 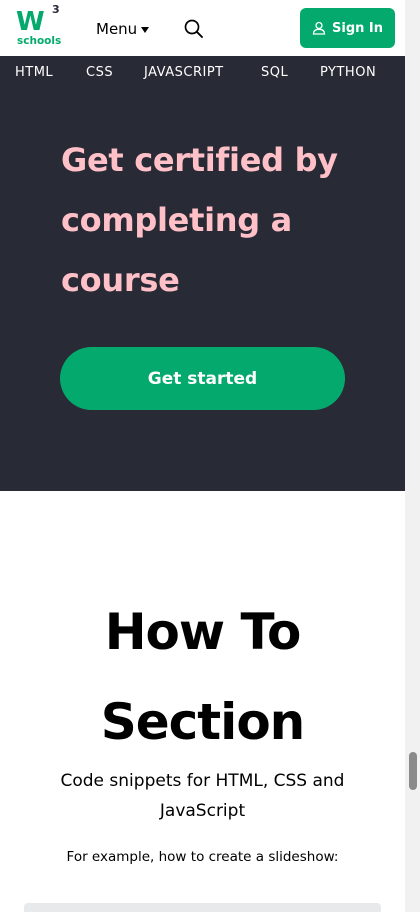 I want to click on search-button, so click(x=194, y=29).